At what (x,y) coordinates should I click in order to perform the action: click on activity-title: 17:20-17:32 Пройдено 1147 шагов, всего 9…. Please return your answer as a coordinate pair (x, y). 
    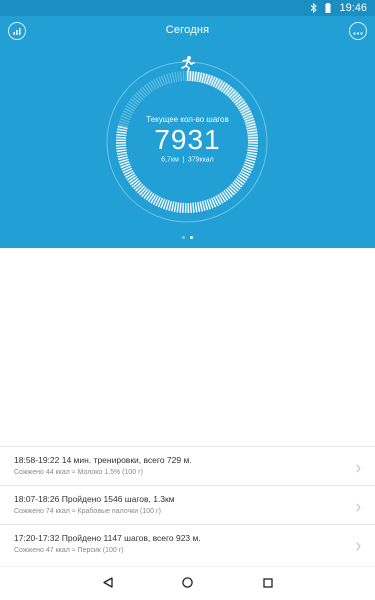
    Looking at the image, I should click on (107, 538).